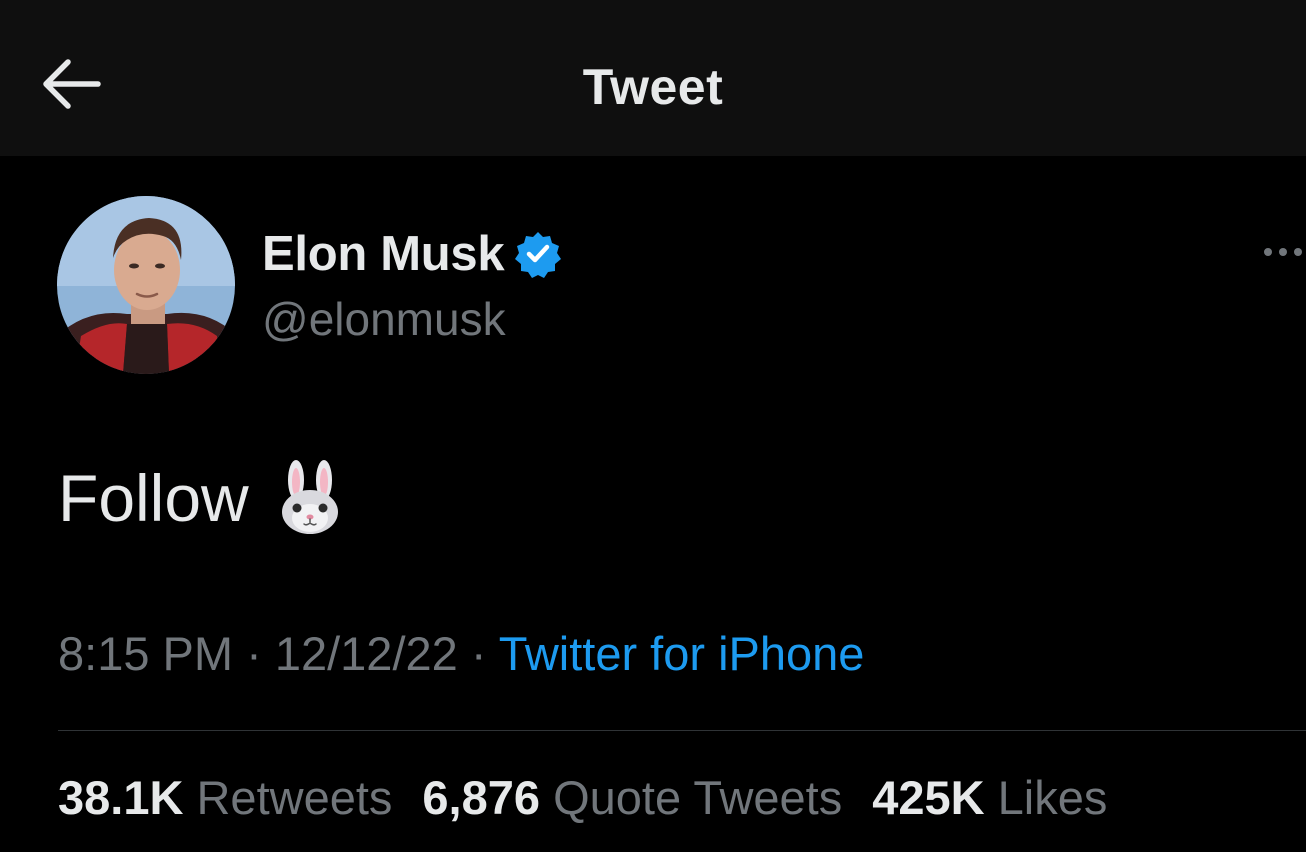  I want to click on tweet-meta: 8:15 PM · 12/12/22 · Twitter for iPhone, so click(461, 653).